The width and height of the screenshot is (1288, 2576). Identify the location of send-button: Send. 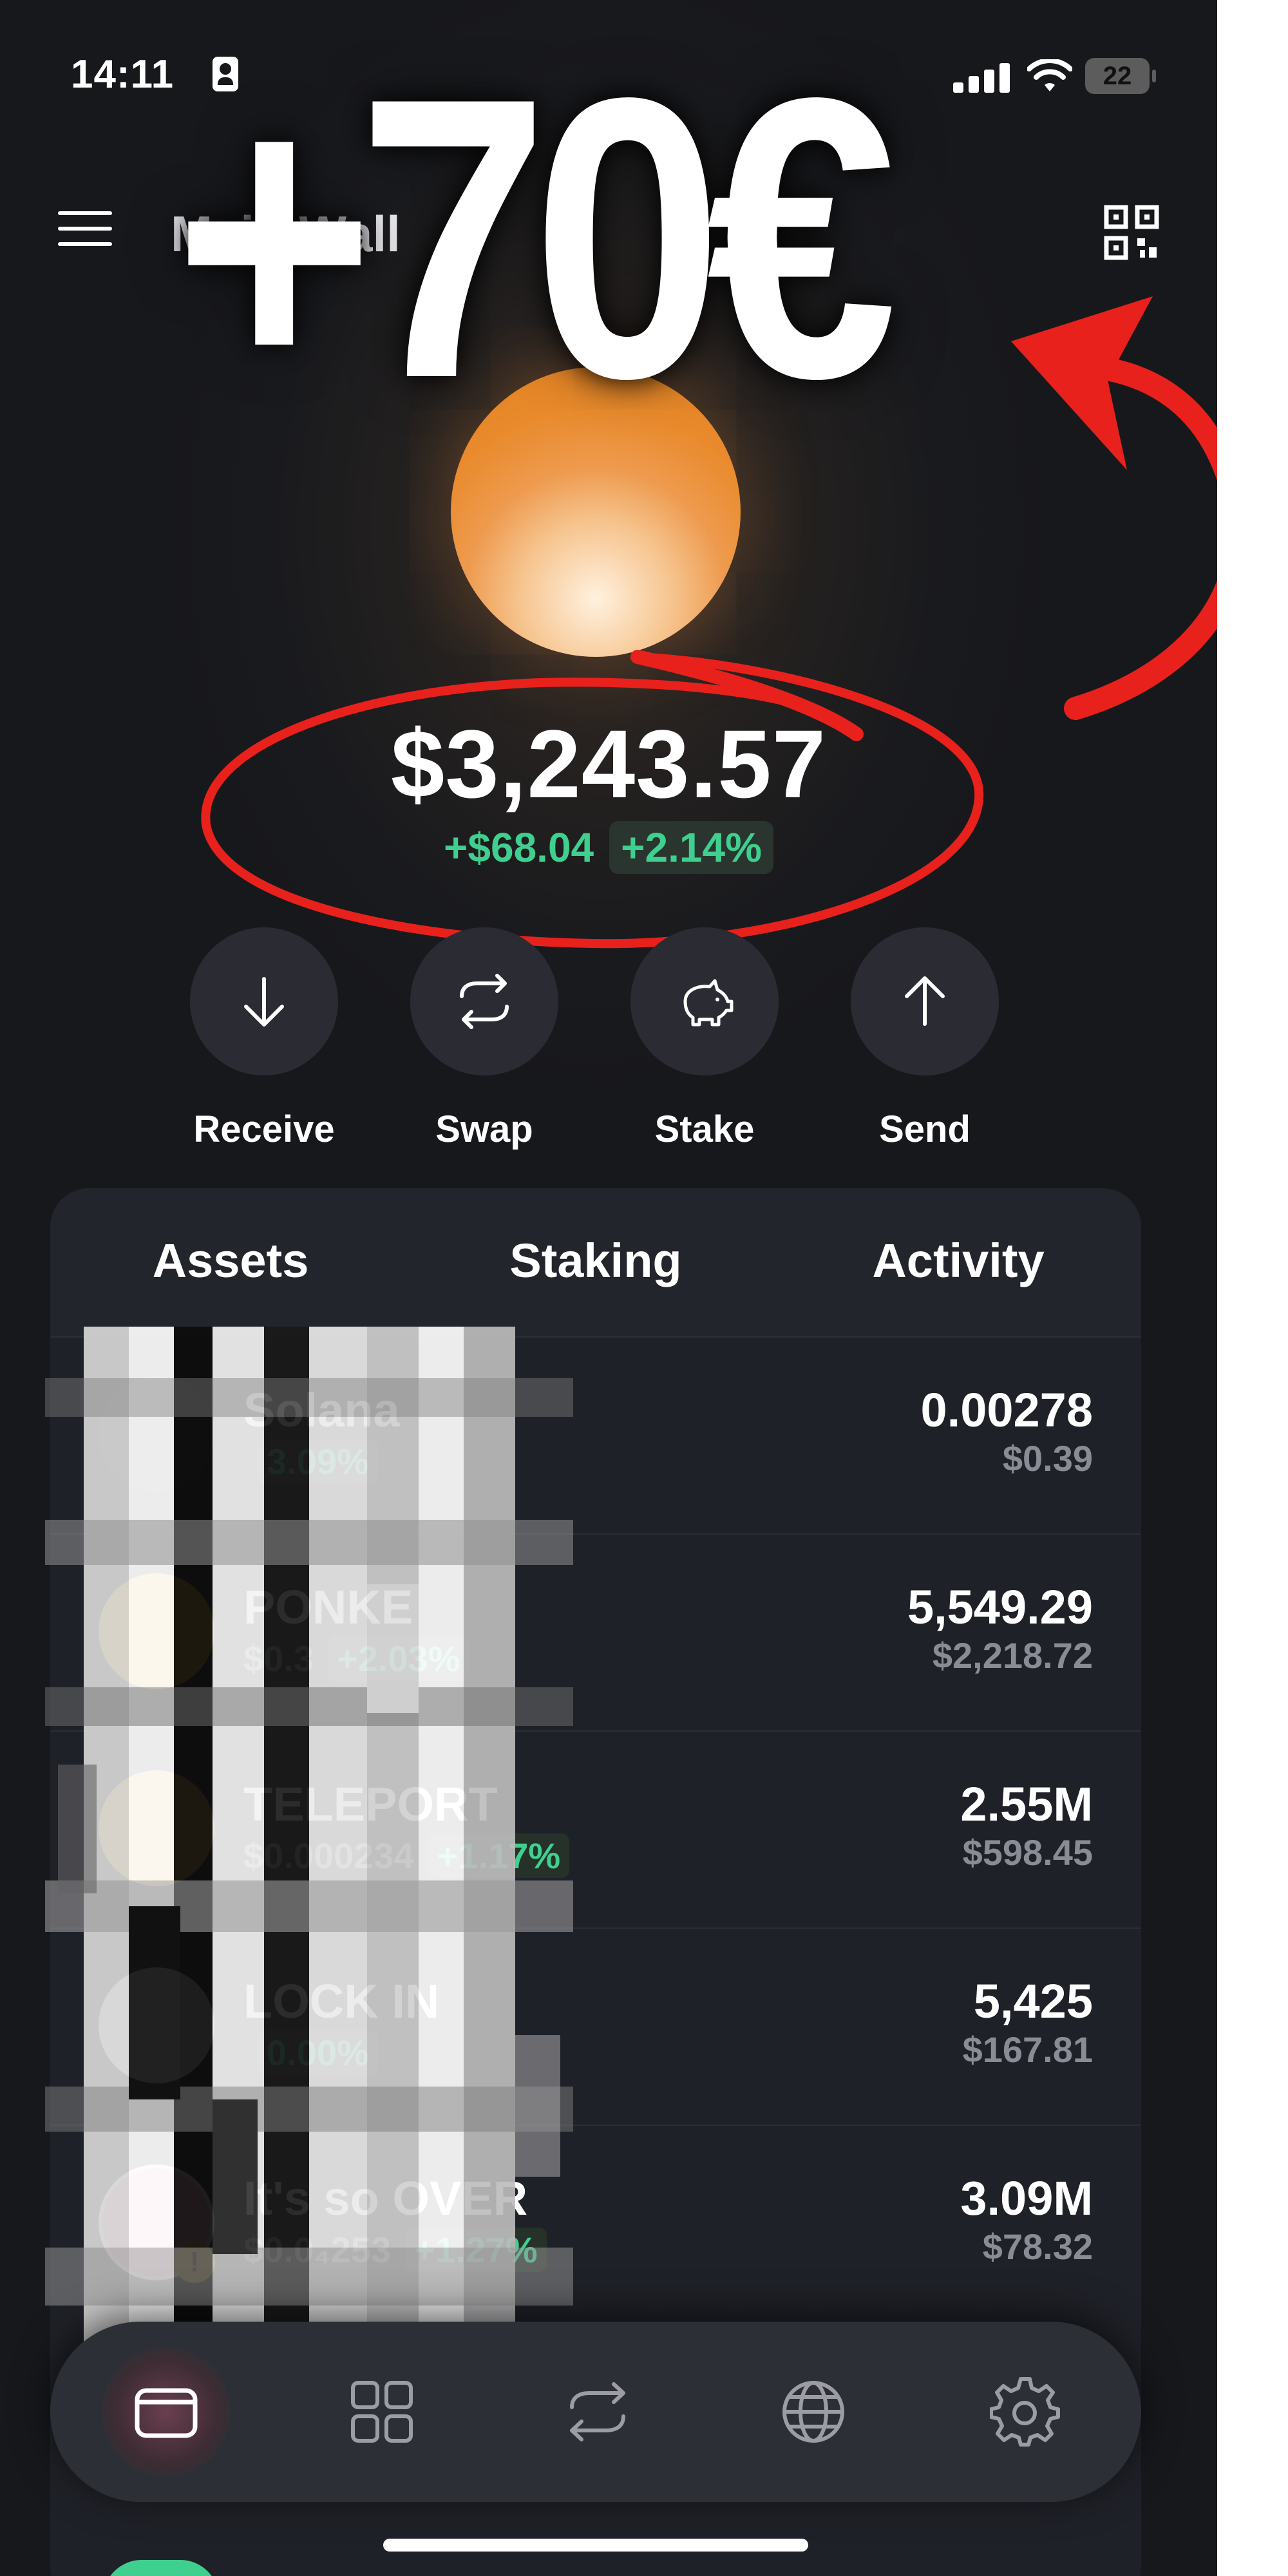
(925, 1039).